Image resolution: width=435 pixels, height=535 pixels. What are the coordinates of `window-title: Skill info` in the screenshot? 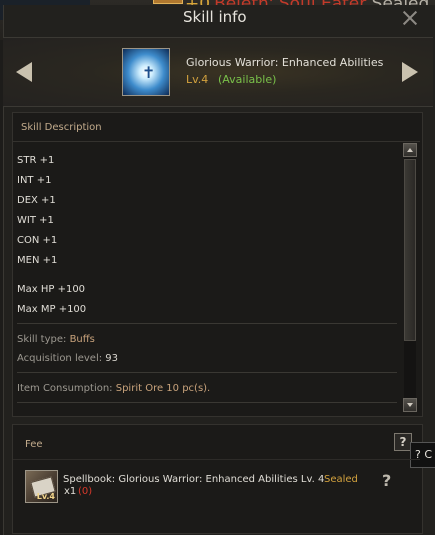 It's located at (215, 17).